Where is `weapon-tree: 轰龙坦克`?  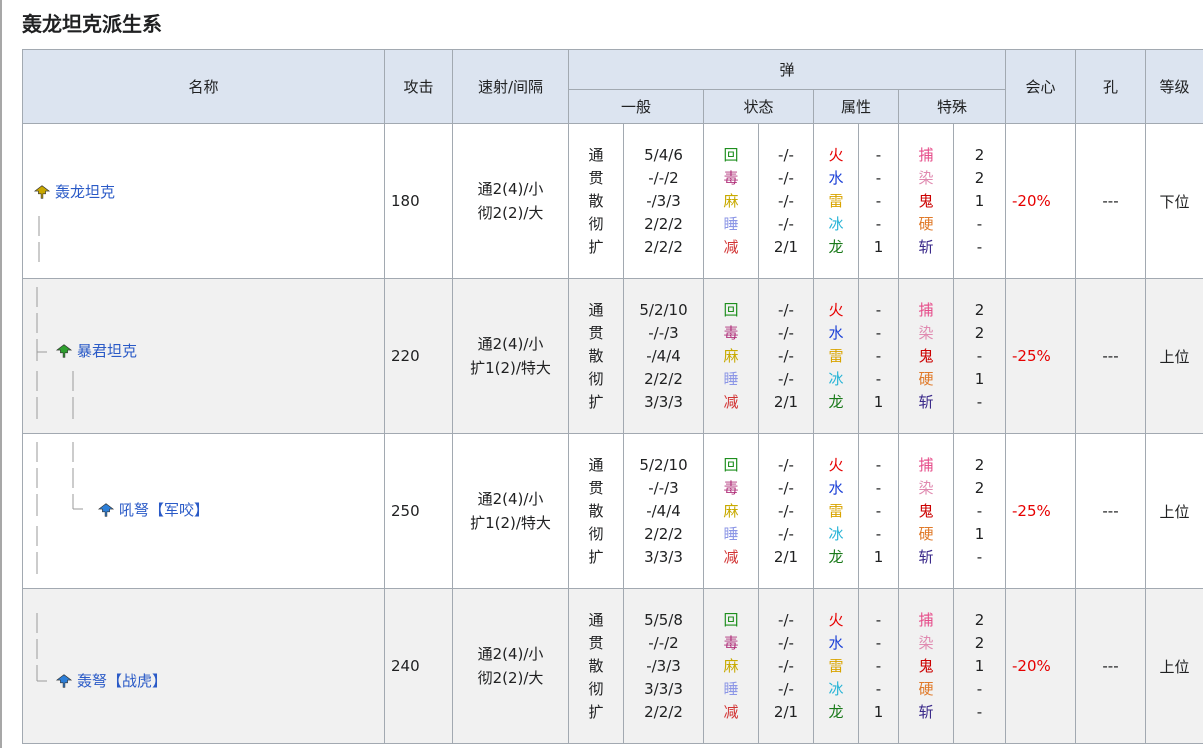 weapon-tree: 轰龙坦克 is located at coordinates (203, 201).